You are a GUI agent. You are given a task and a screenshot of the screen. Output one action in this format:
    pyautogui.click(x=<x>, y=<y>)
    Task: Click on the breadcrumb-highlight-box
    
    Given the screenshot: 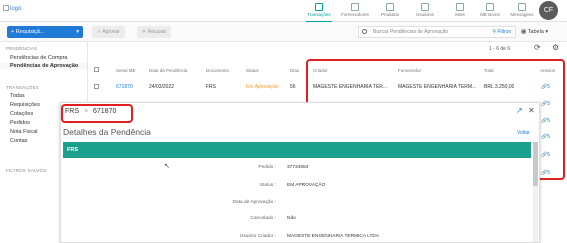 What is the action you would take?
    pyautogui.click(x=97, y=113)
    